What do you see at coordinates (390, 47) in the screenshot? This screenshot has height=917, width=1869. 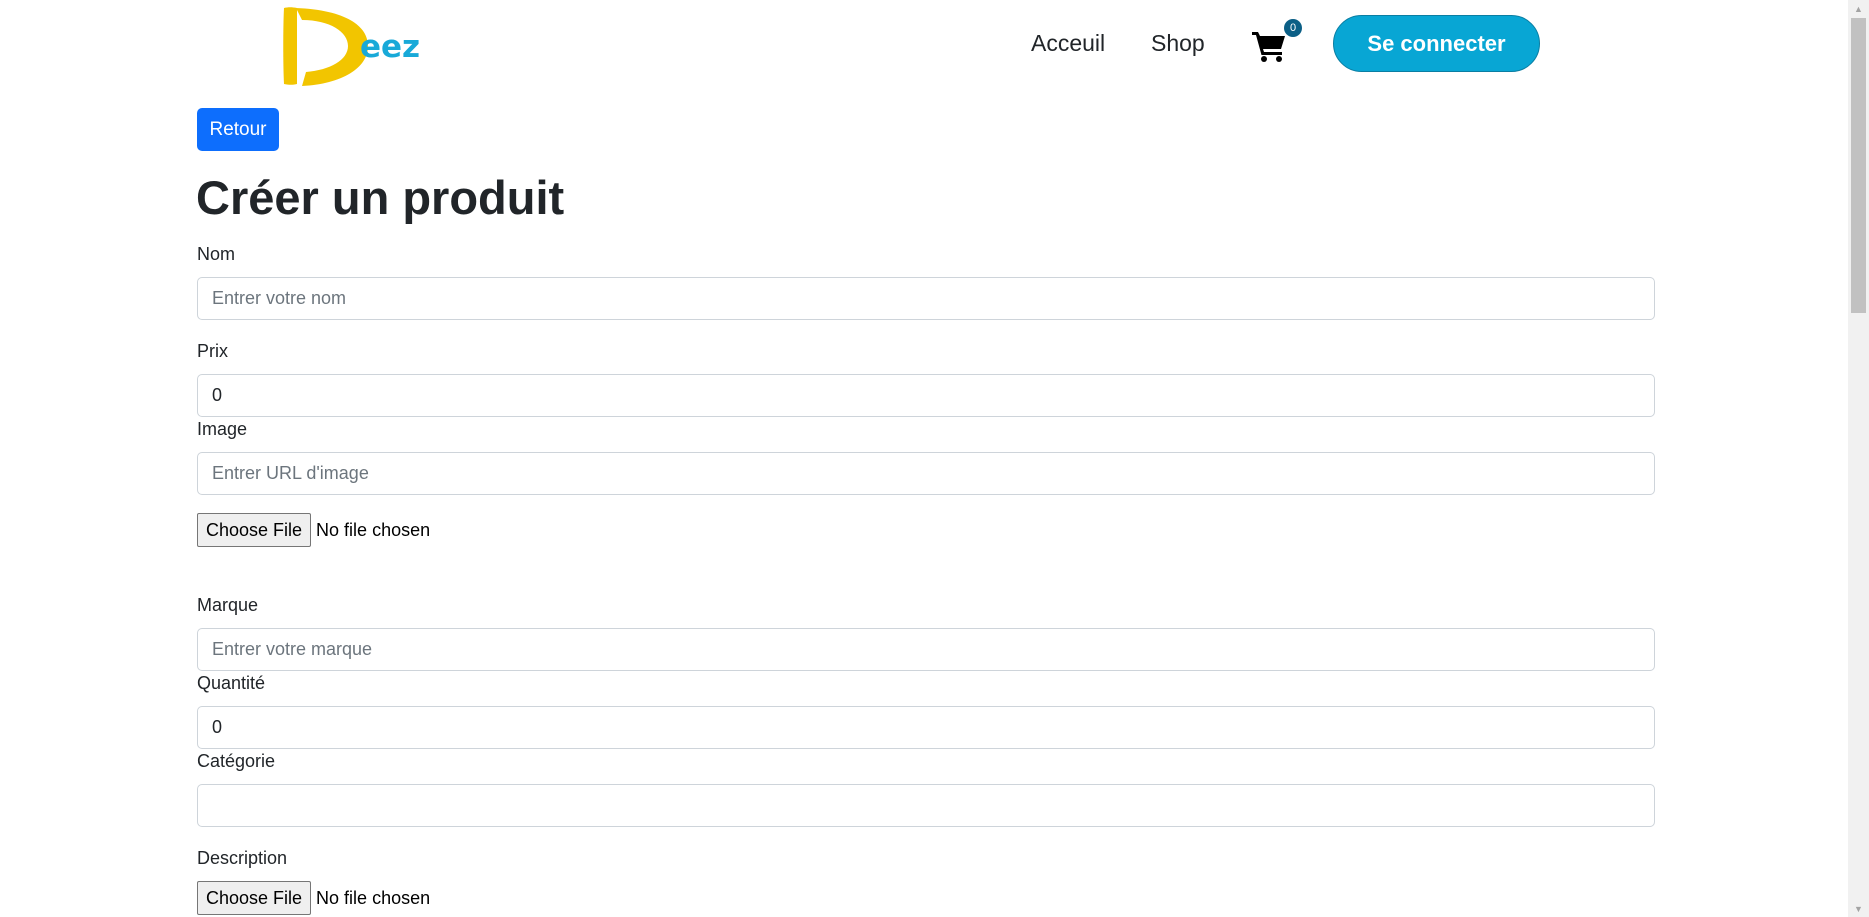 I see `svg-text: eez` at bounding box center [390, 47].